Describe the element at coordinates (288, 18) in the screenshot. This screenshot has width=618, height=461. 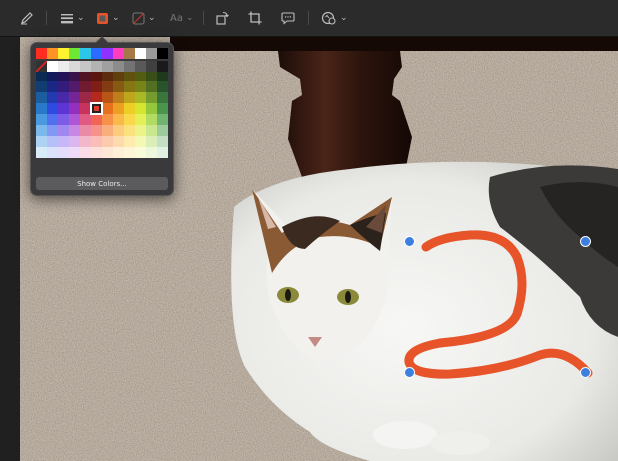
I see `annotate-button` at that location.